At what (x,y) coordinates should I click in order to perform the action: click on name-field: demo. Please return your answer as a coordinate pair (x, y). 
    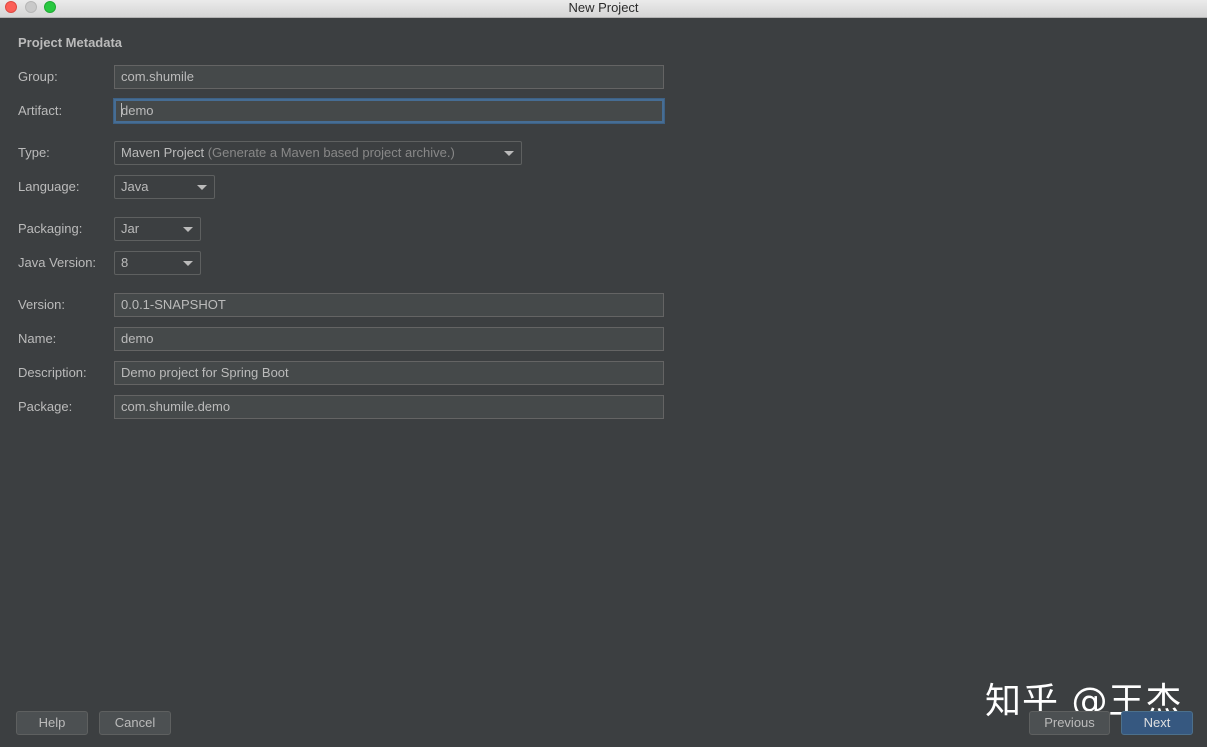
    Looking at the image, I should click on (389, 339).